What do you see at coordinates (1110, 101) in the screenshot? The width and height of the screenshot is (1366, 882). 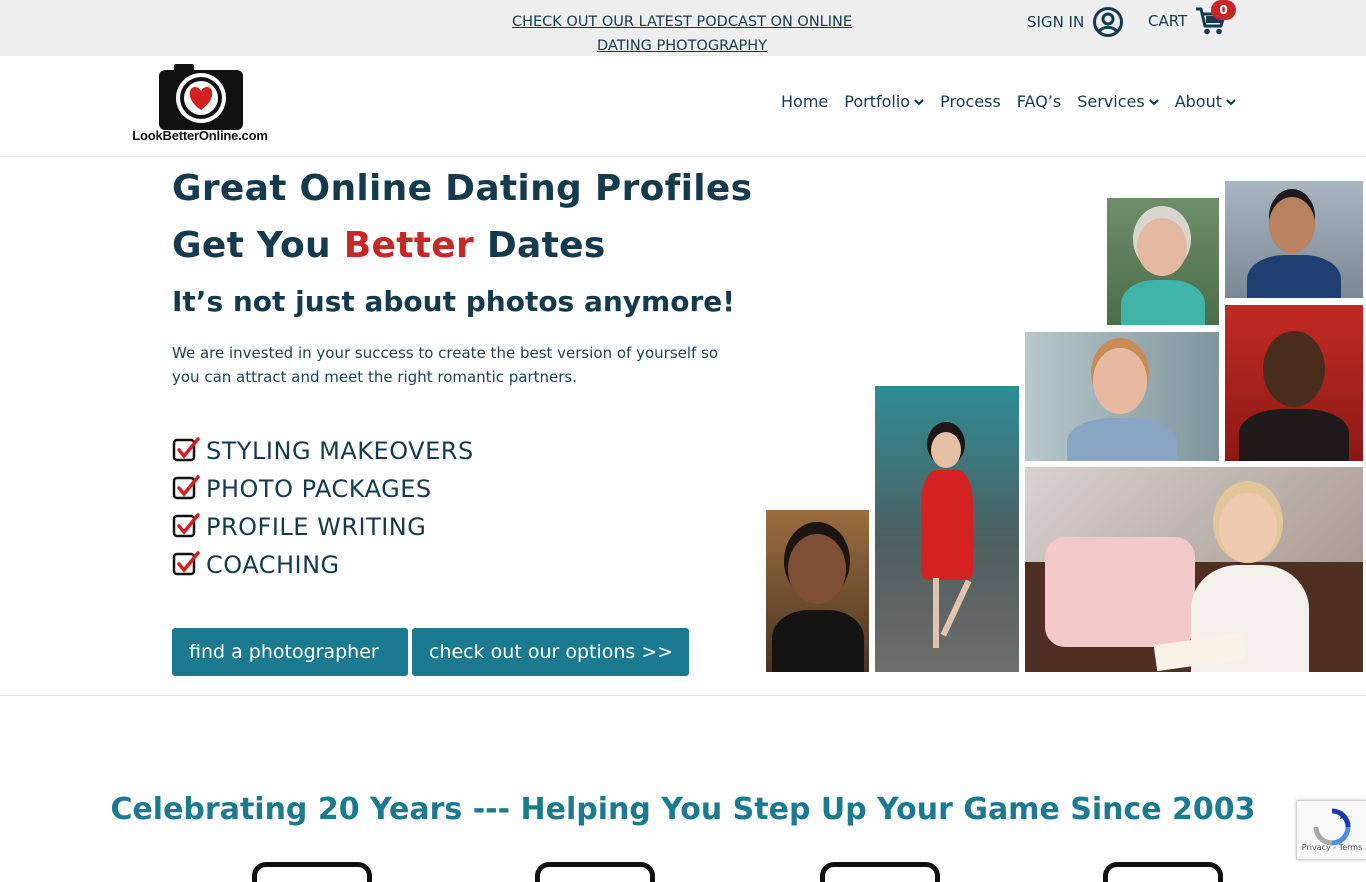 I see `nav-services-label: Services` at bounding box center [1110, 101].